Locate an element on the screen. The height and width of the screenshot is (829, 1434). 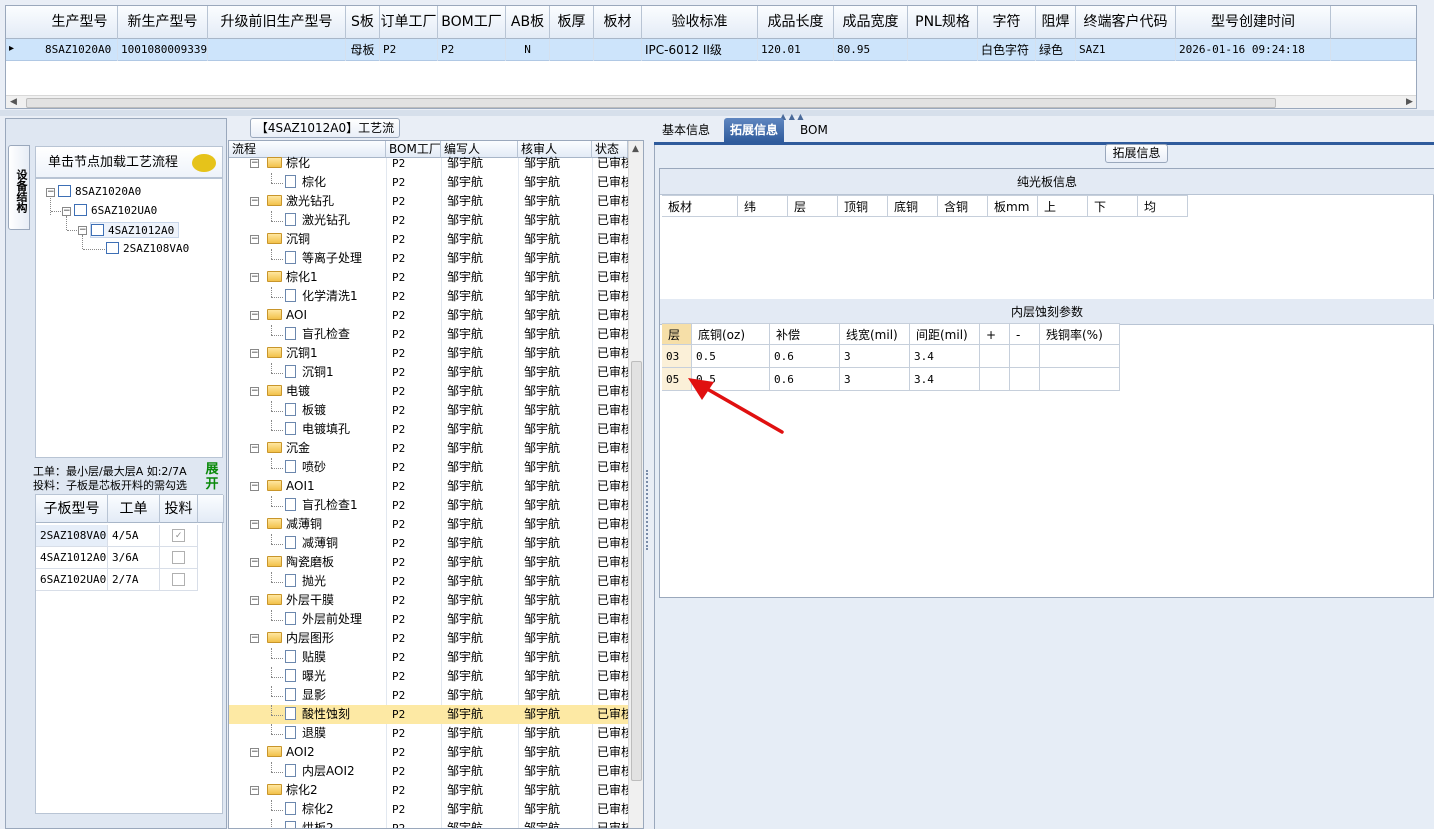
process-group-row: 外层干膜 − P2 邹宇航 邹宇航 已审核 is located at coordinates (429, 600).